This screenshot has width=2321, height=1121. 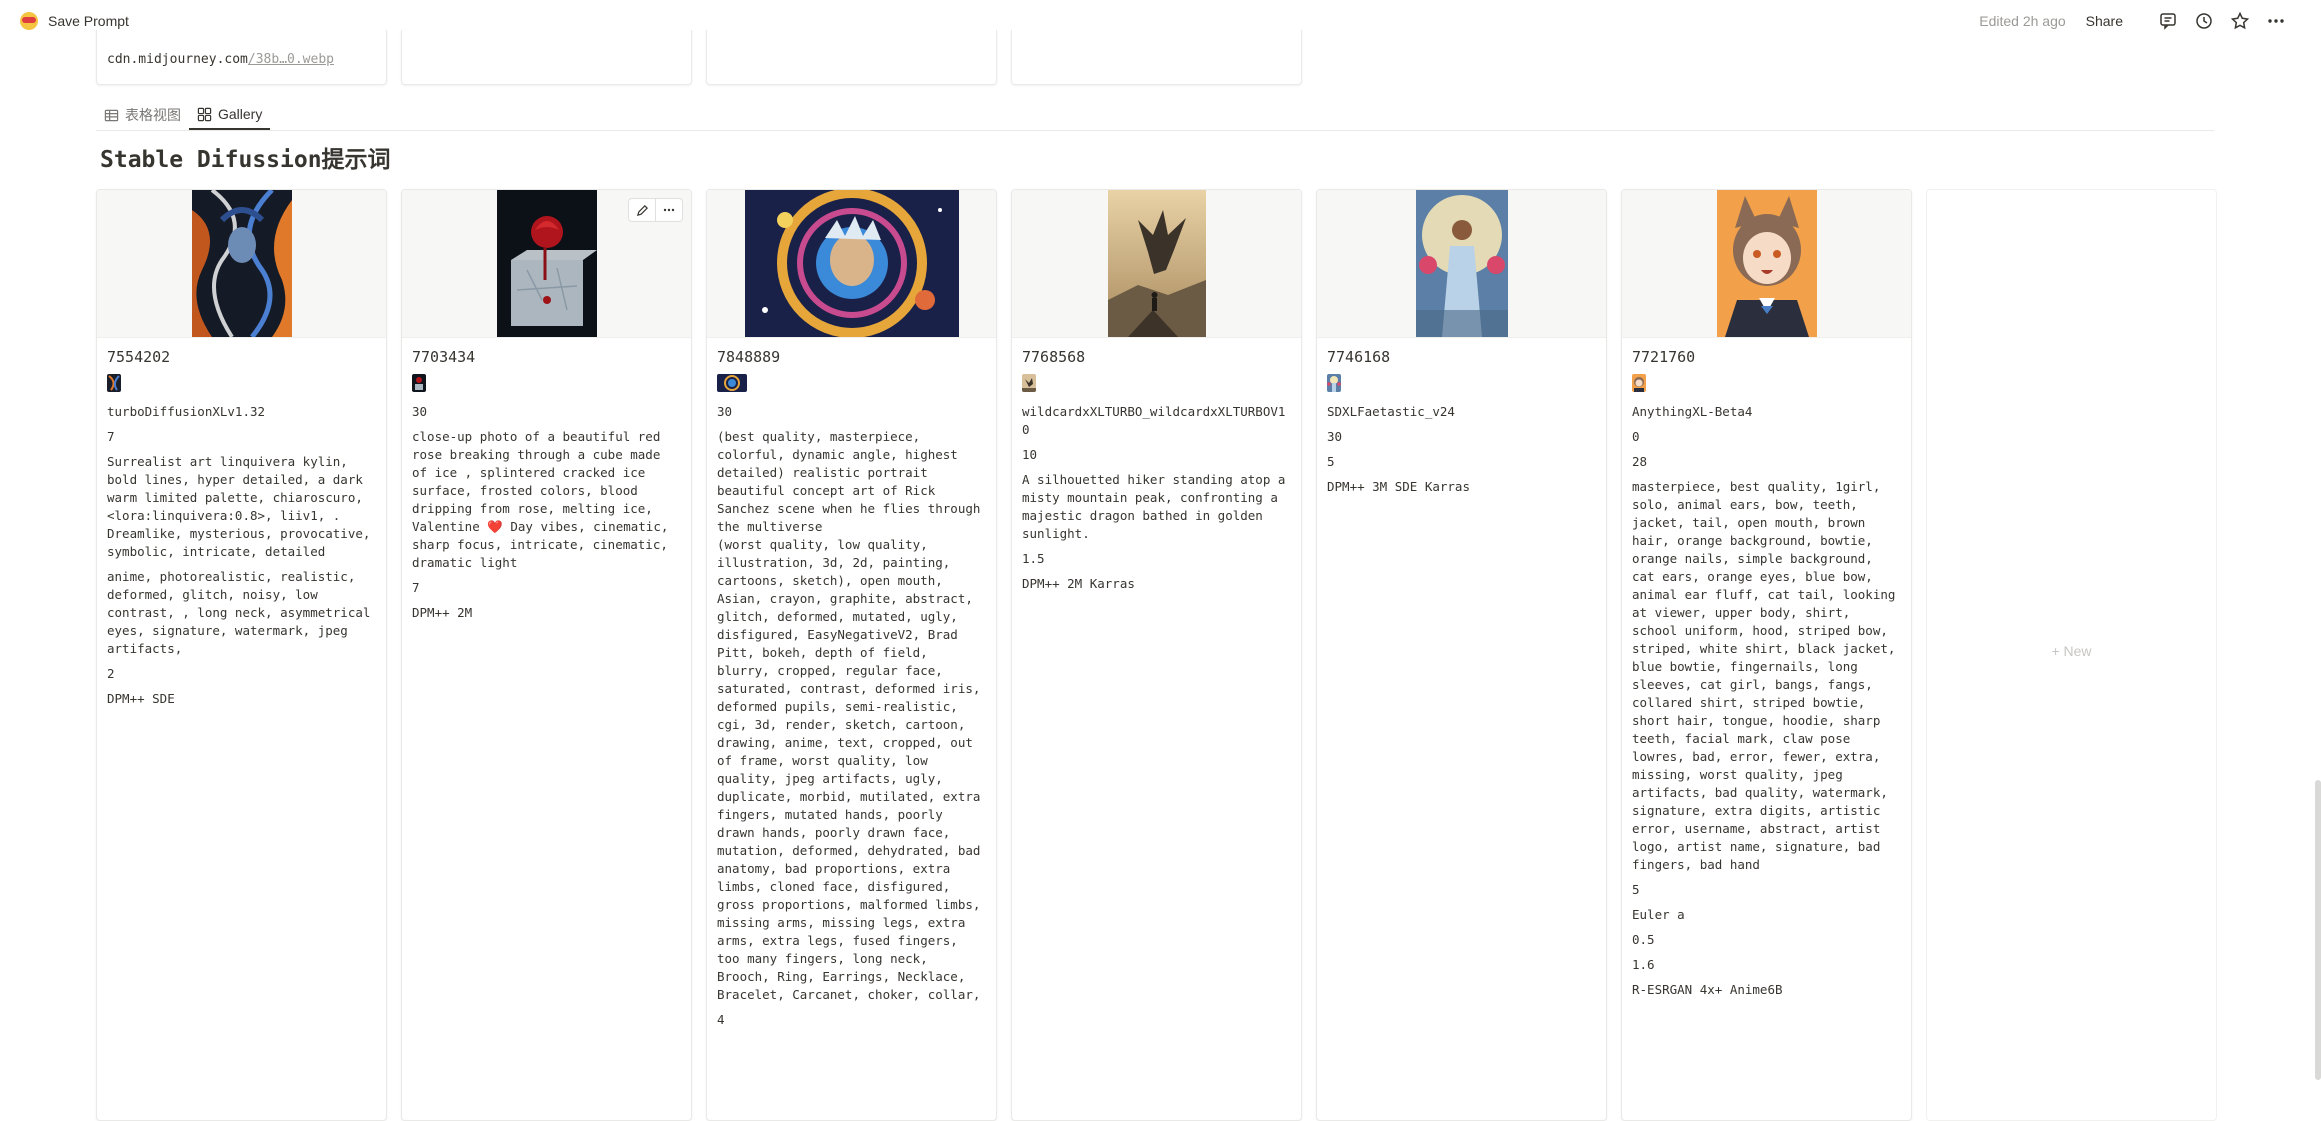 What do you see at coordinates (1707, 989) in the screenshot?
I see `upscaler-property: R-ESRGAN 4x+ Anime6B` at bounding box center [1707, 989].